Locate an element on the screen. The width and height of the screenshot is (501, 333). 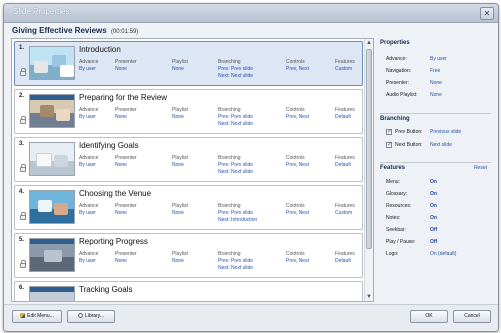
slide-title: Introduction is located at coordinates (100, 49).